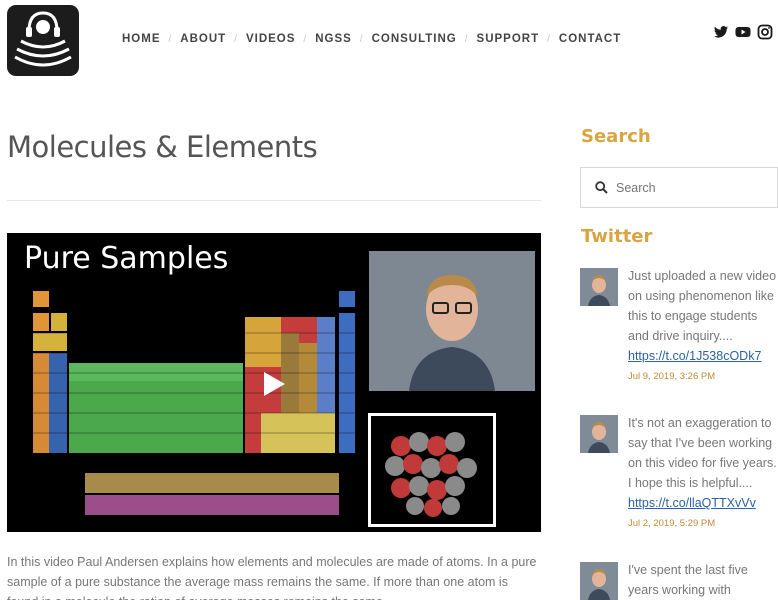 The width and height of the screenshot is (778, 600). What do you see at coordinates (590, 39) in the screenshot?
I see `nav-contact: CONTACT` at bounding box center [590, 39].